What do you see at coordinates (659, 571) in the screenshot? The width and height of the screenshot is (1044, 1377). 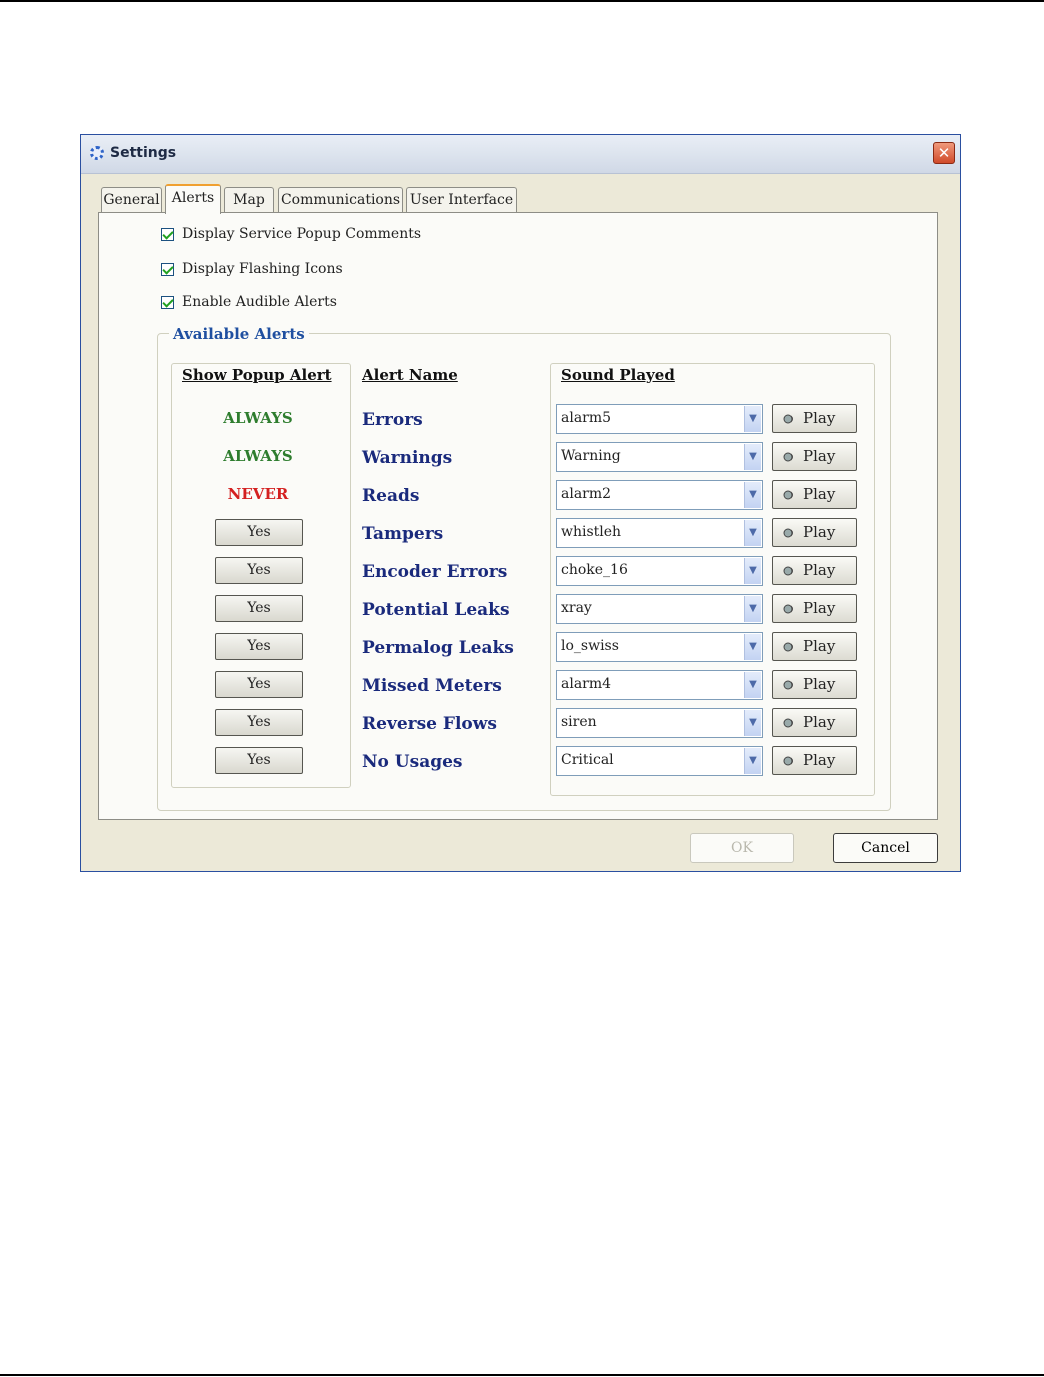 I see `sound-select: choke_16 ▼` at bounding box center [659, 571].